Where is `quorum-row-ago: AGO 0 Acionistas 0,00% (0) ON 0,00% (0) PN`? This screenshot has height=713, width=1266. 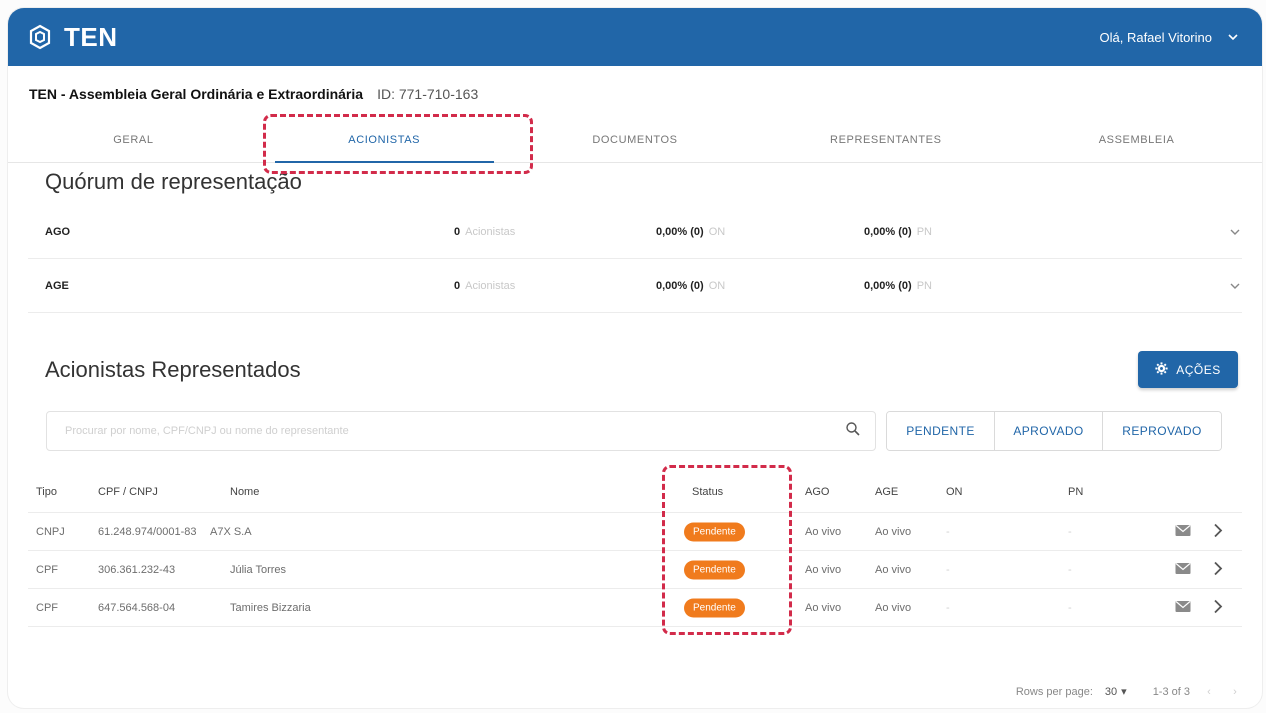
quorum-row-ago: AGO 0 Acionistas 0,00% (0) ON 0,00% (0) PN is located at coordinates (635, 232).